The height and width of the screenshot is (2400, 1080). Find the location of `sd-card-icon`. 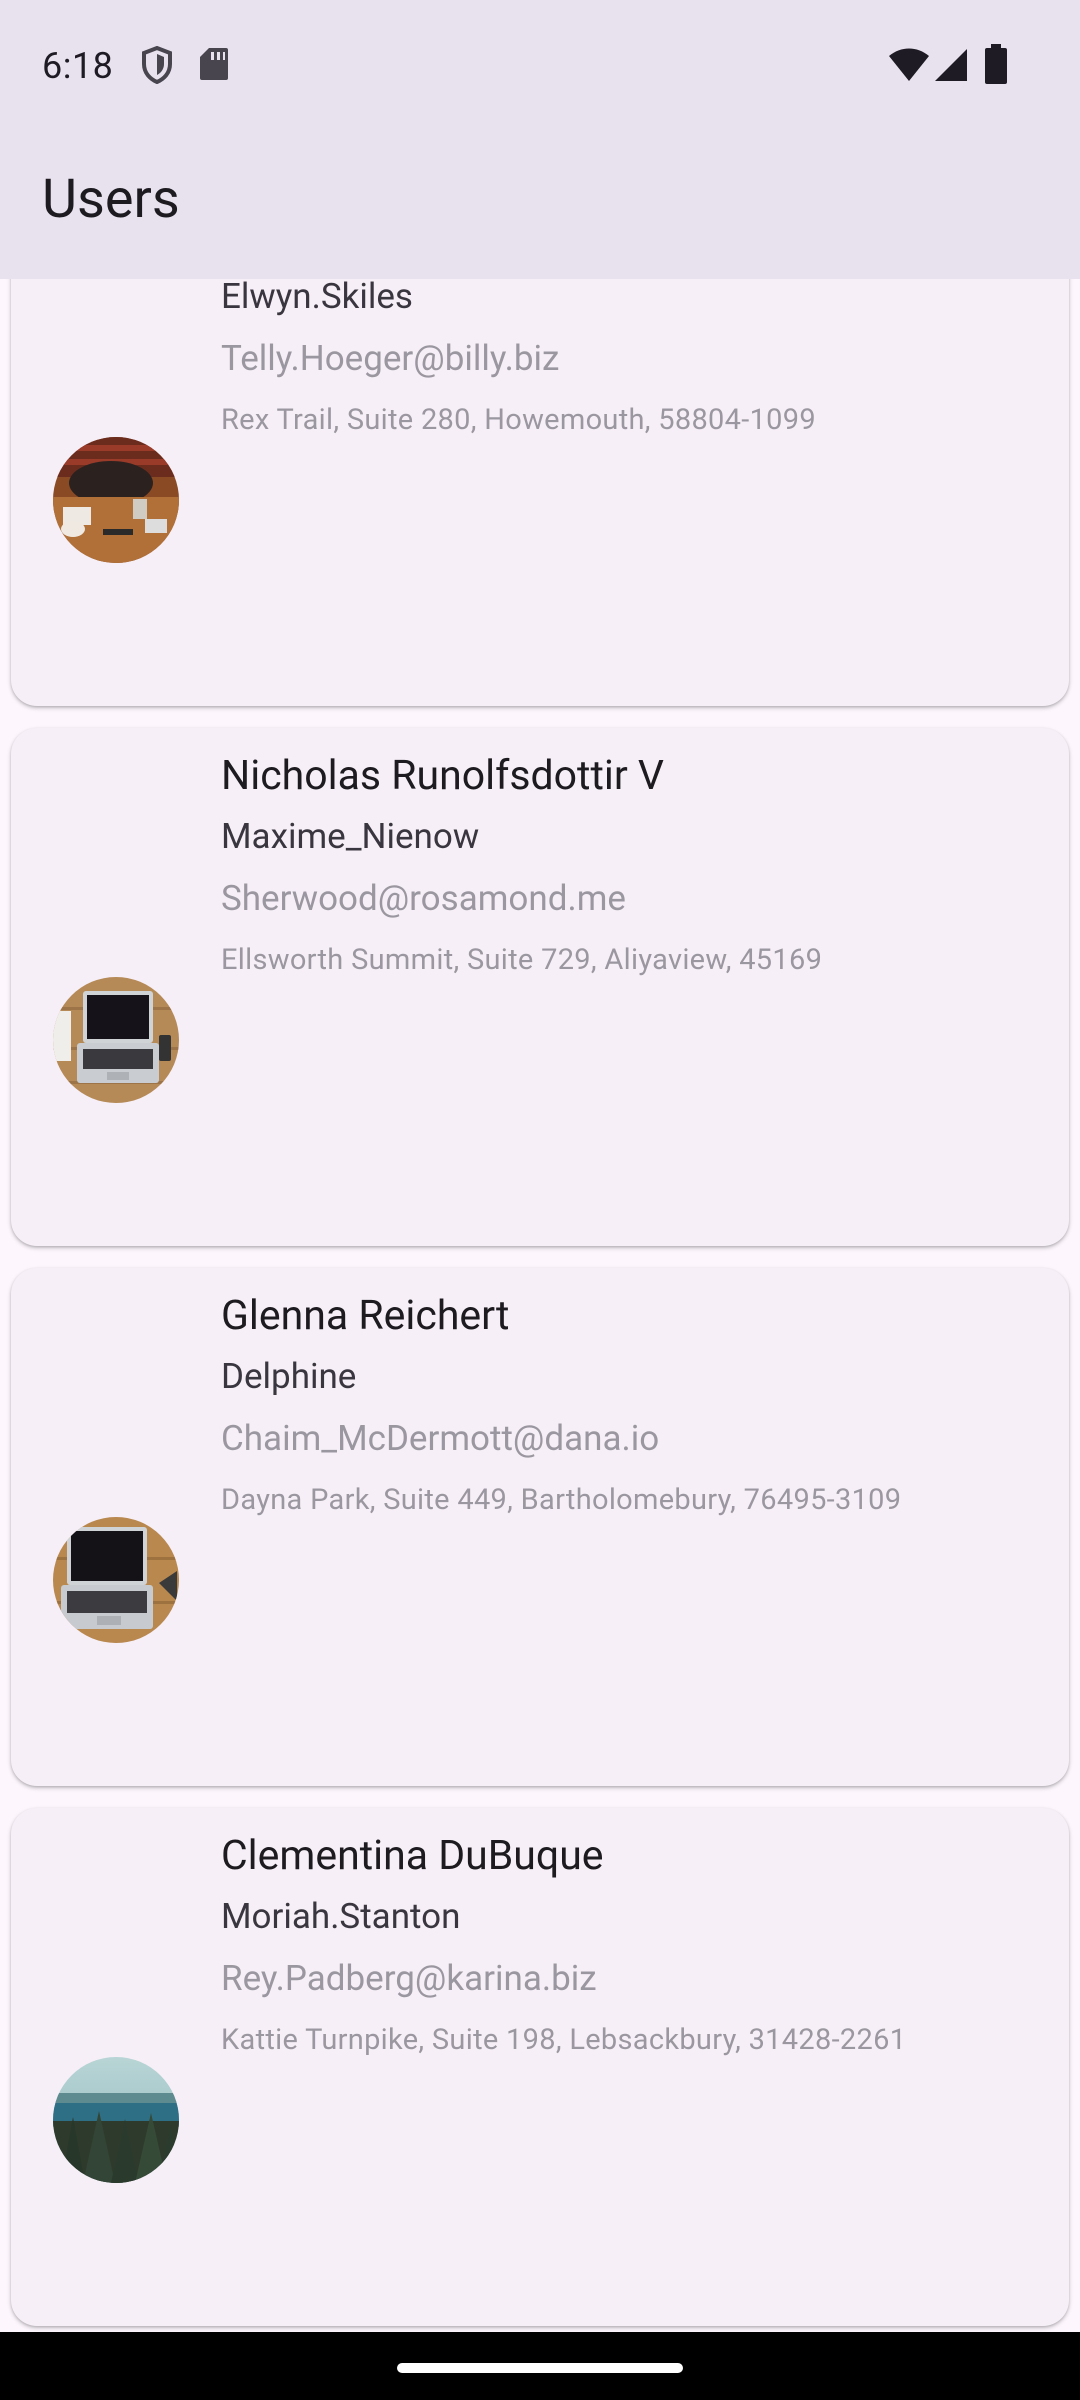

sd-card-icon is located at coordinates (214, 64).